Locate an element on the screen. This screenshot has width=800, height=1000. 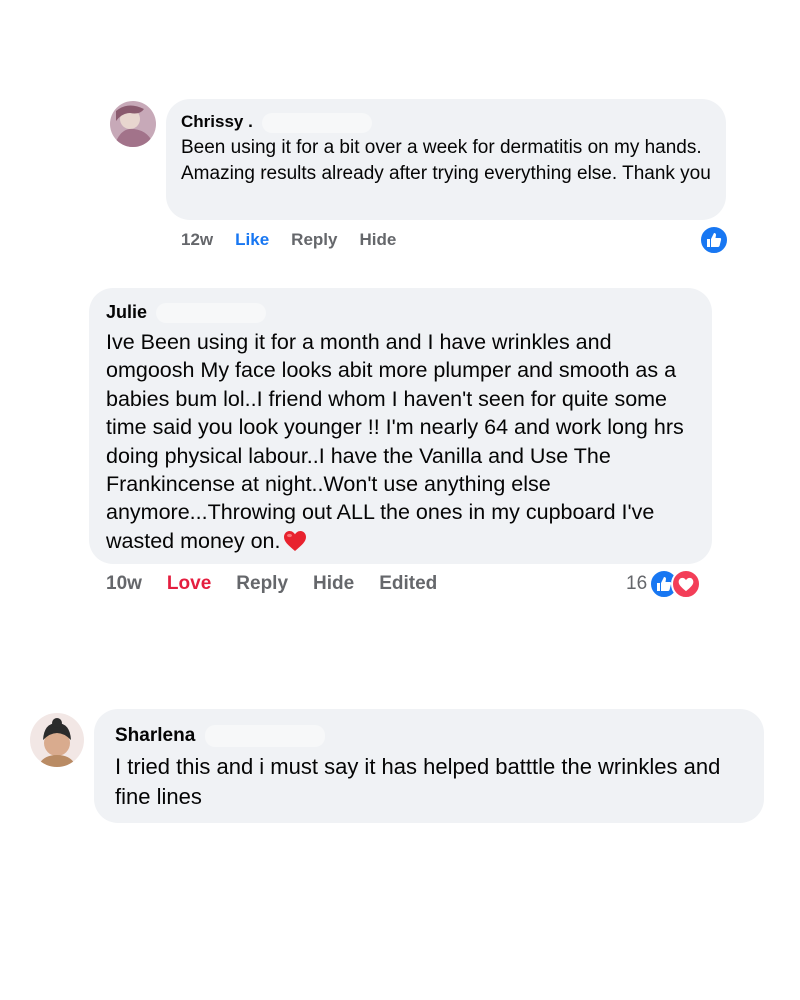
timestamp: 12w is located at coordinates (197, 240).